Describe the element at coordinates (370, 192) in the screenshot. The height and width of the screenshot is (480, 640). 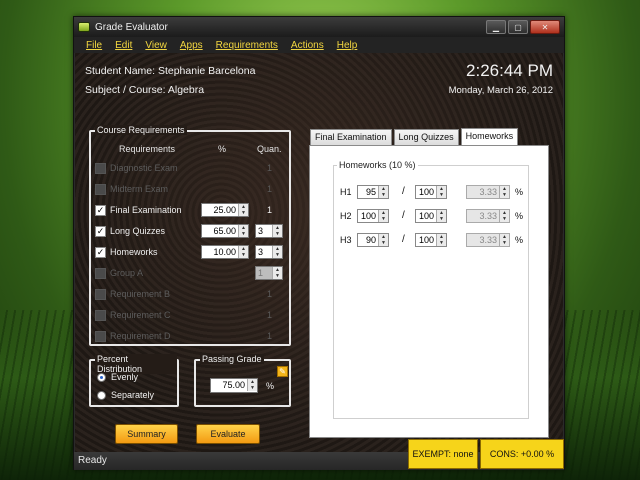
I see `score-value: 95` at that location.